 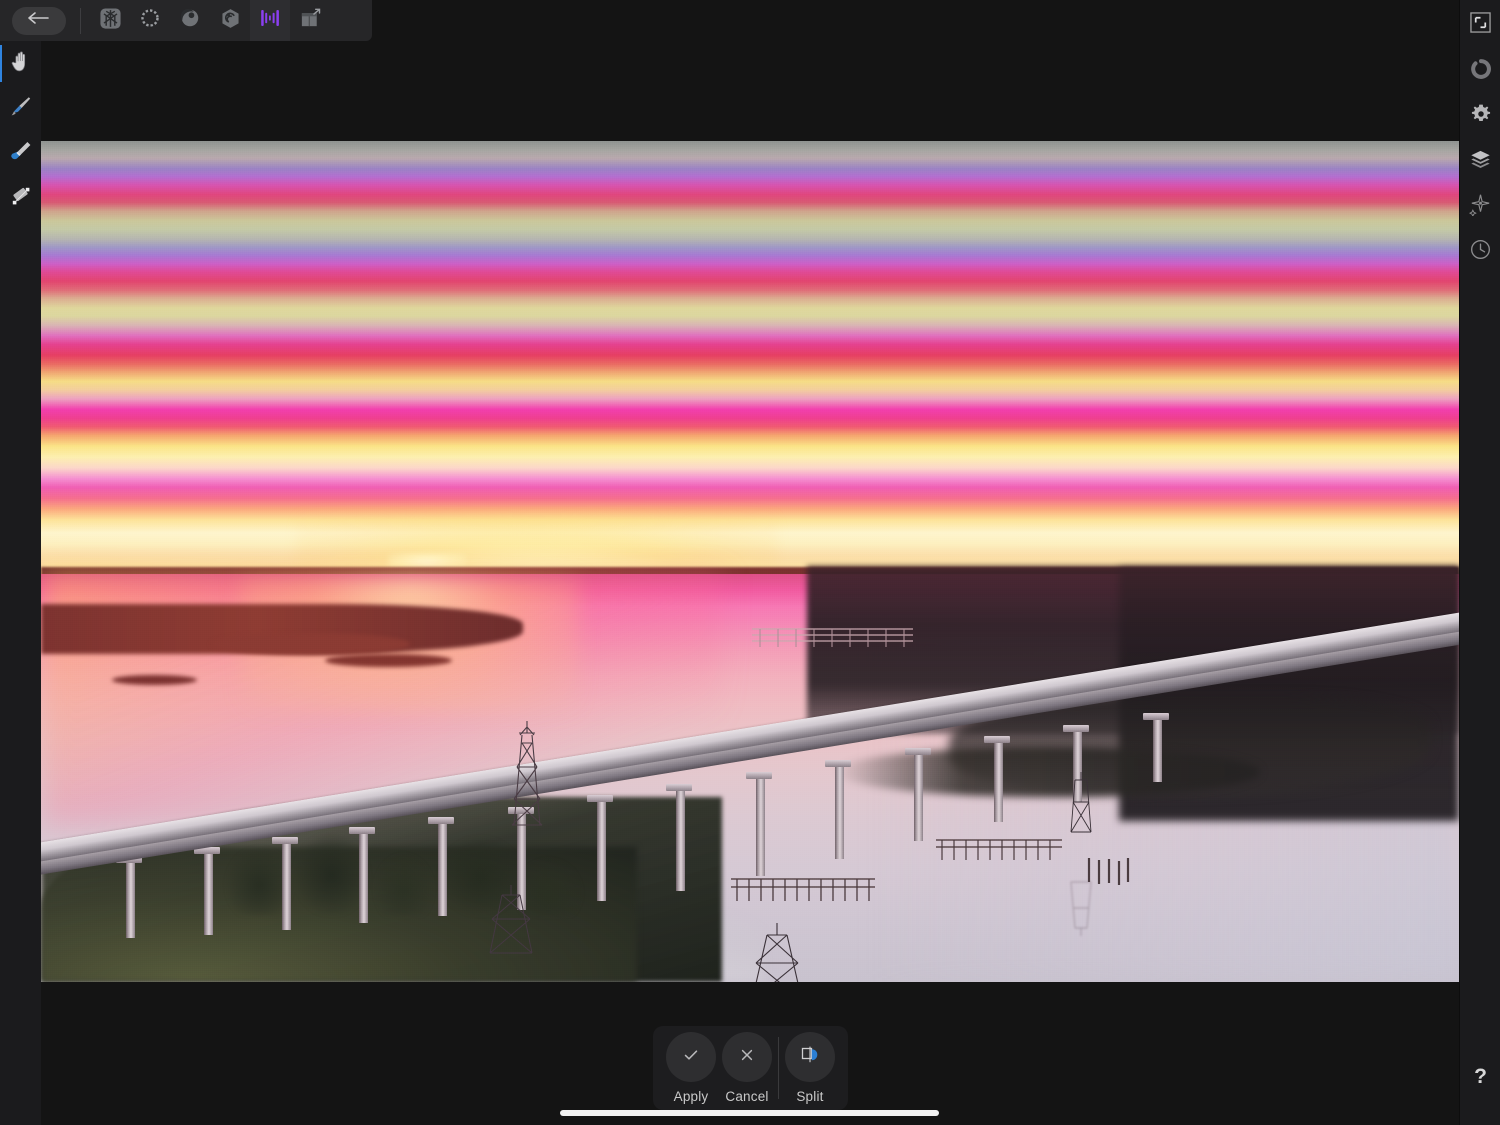 I want to click on top-toolbar, so click(x=186, y=20).